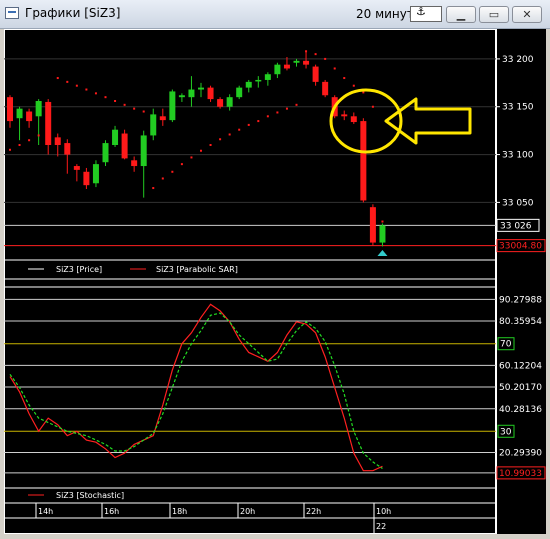 This screenshot has width=550, height=539. I want to click on price-tick-label: 33 200, so click(518, 60).